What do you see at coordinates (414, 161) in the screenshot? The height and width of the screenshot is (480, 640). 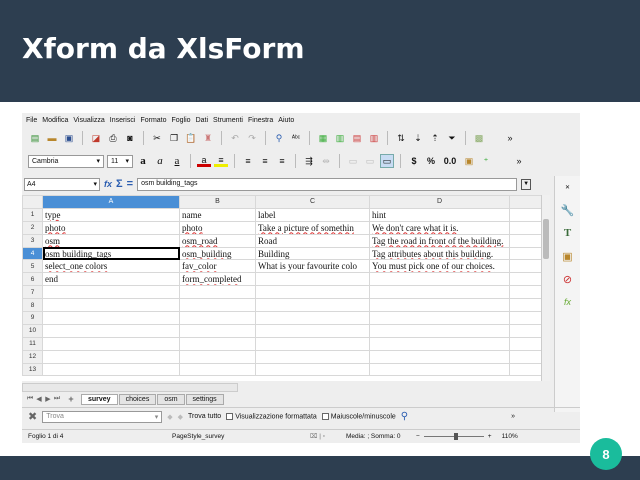 I see `currency-format-button: $` at bounding box center [414, 161].